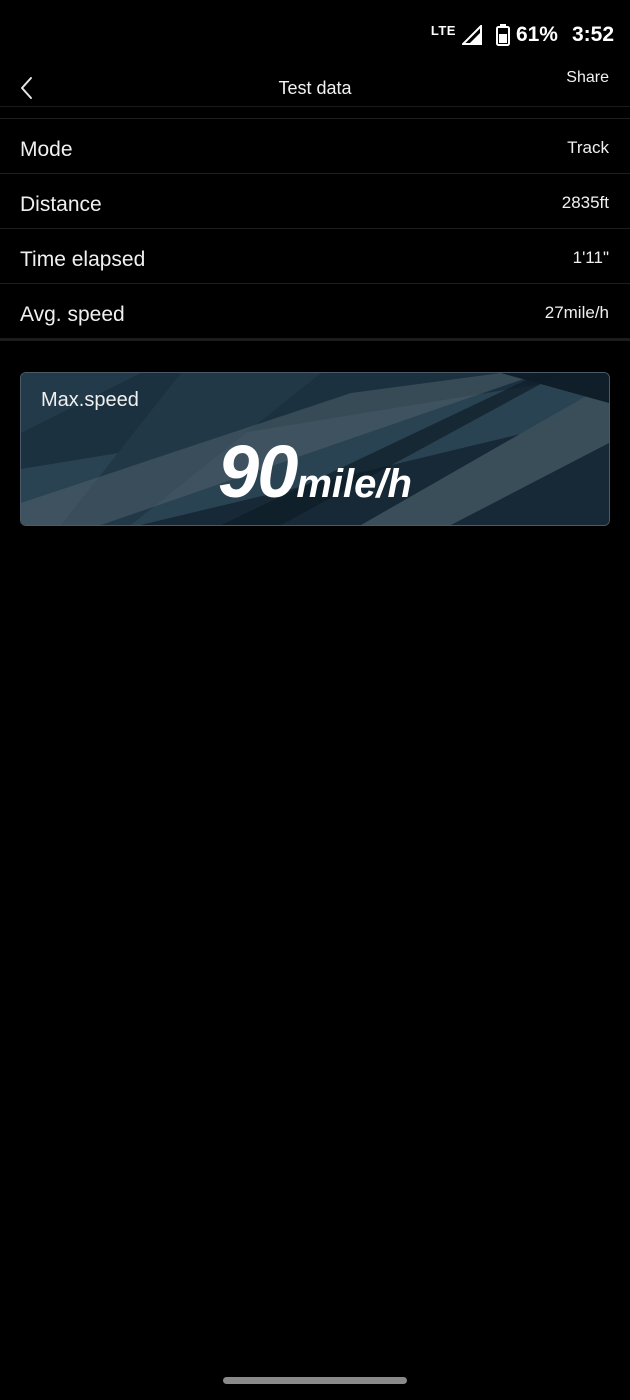 Image resolution: width=630 pixels, height=1400 pixels. Describe the element at coordinates (576, 312) in the screenshot. I see `avg-speed-value: 27mile/h` at that location.